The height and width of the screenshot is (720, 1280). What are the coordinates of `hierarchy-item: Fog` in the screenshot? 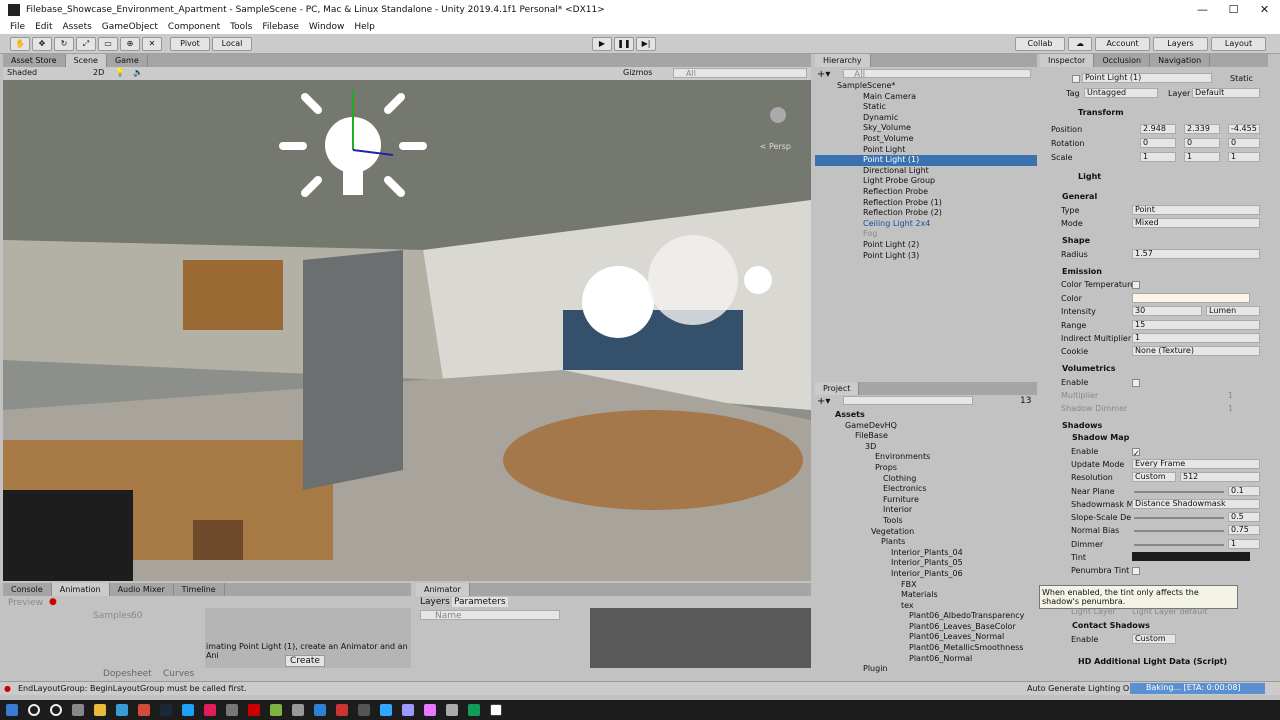 It's located at (926, 234).